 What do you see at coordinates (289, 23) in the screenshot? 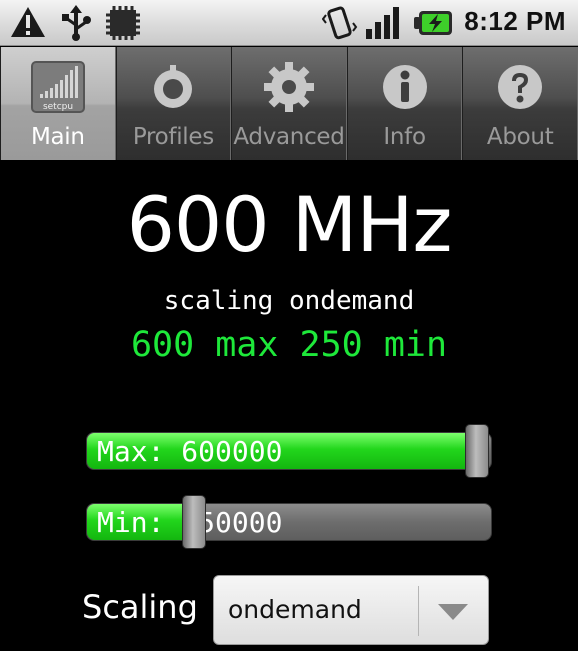
I see `status-bar: 8:12 PM` at bounding box center [289, 23].